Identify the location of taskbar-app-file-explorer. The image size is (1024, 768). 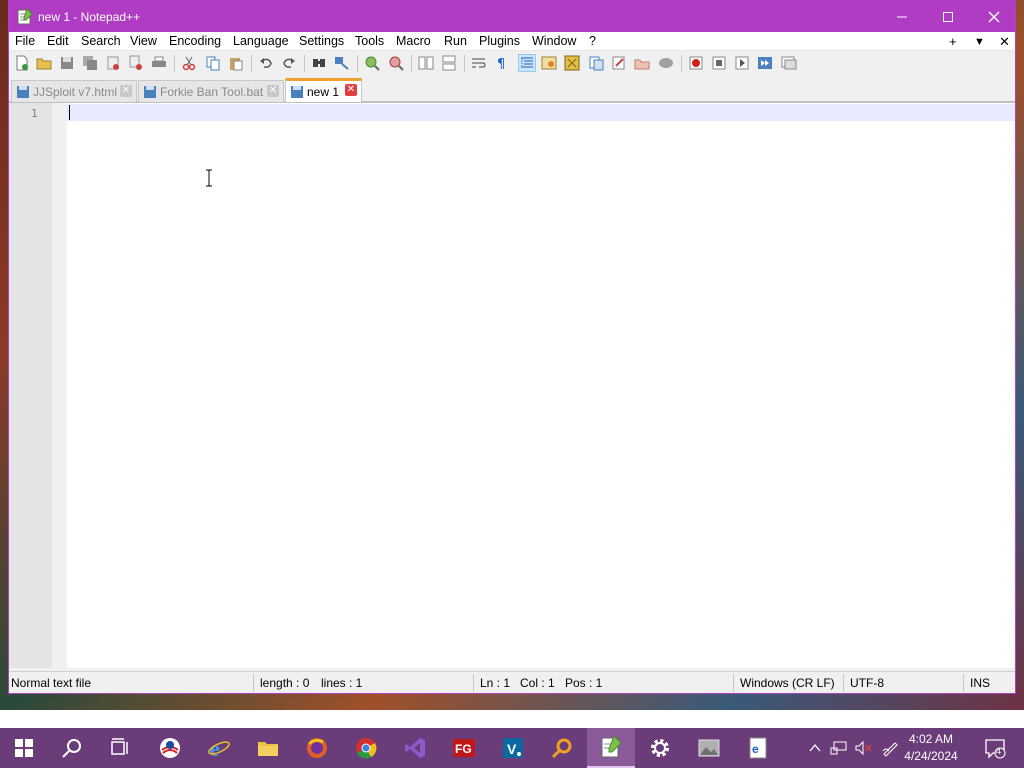
(268, 748).